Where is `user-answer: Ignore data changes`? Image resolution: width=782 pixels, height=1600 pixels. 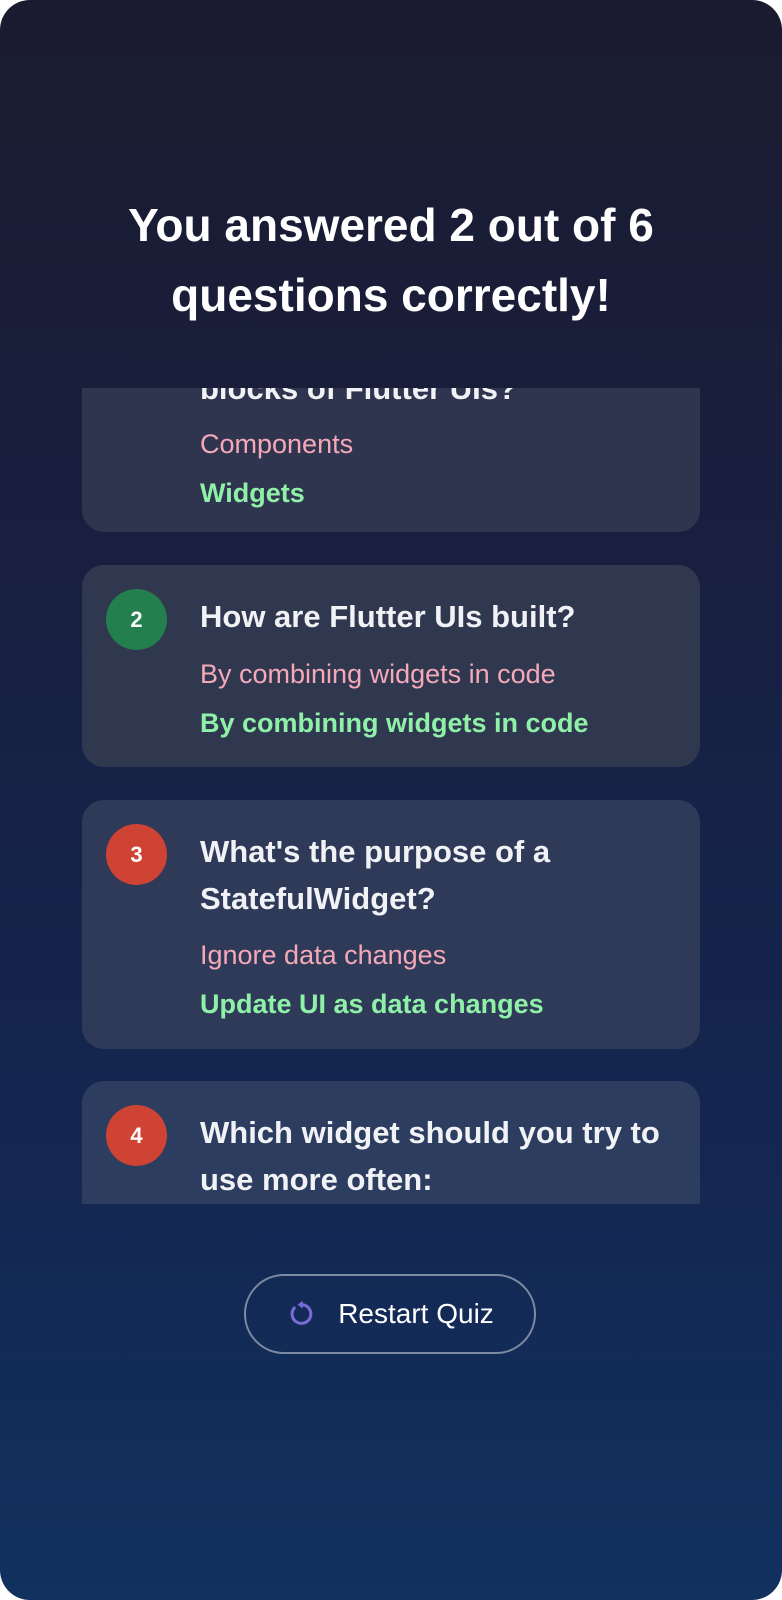
user-answer: Ignore data changes is located at coordinates (323, 955).